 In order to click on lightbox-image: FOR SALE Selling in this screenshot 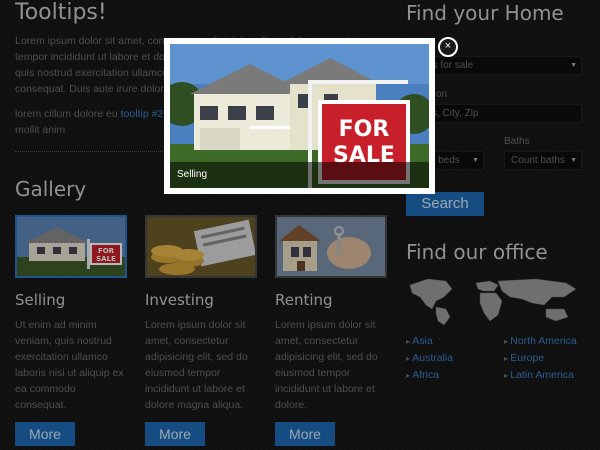, I will do `click(299, 116)`.